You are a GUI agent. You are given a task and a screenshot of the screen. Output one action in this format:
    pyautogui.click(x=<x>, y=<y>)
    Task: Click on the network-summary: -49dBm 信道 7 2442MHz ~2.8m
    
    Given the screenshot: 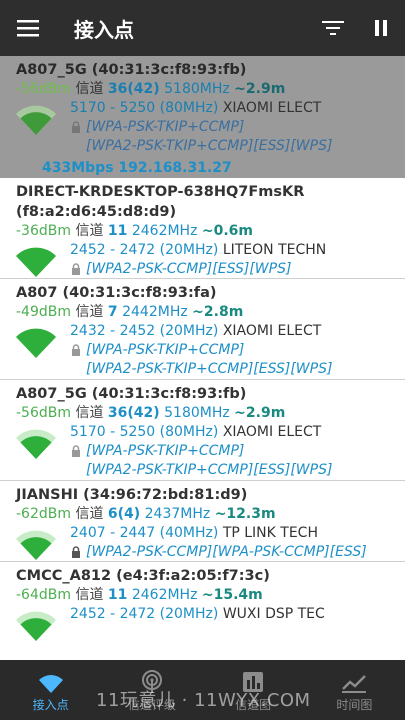 What is the action you would take?
    pyautogui.click(x=202, y=312)
    